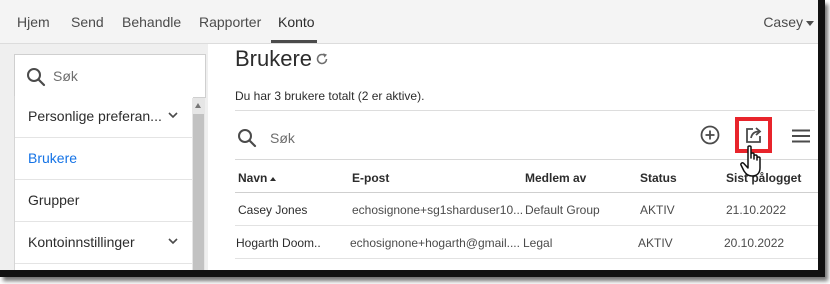 This screenshot has width=830, height=284. Describe the element at coordinates (104, 201) in the screenshot. I see `sidebar-item-grupper: Grupper` at that location.